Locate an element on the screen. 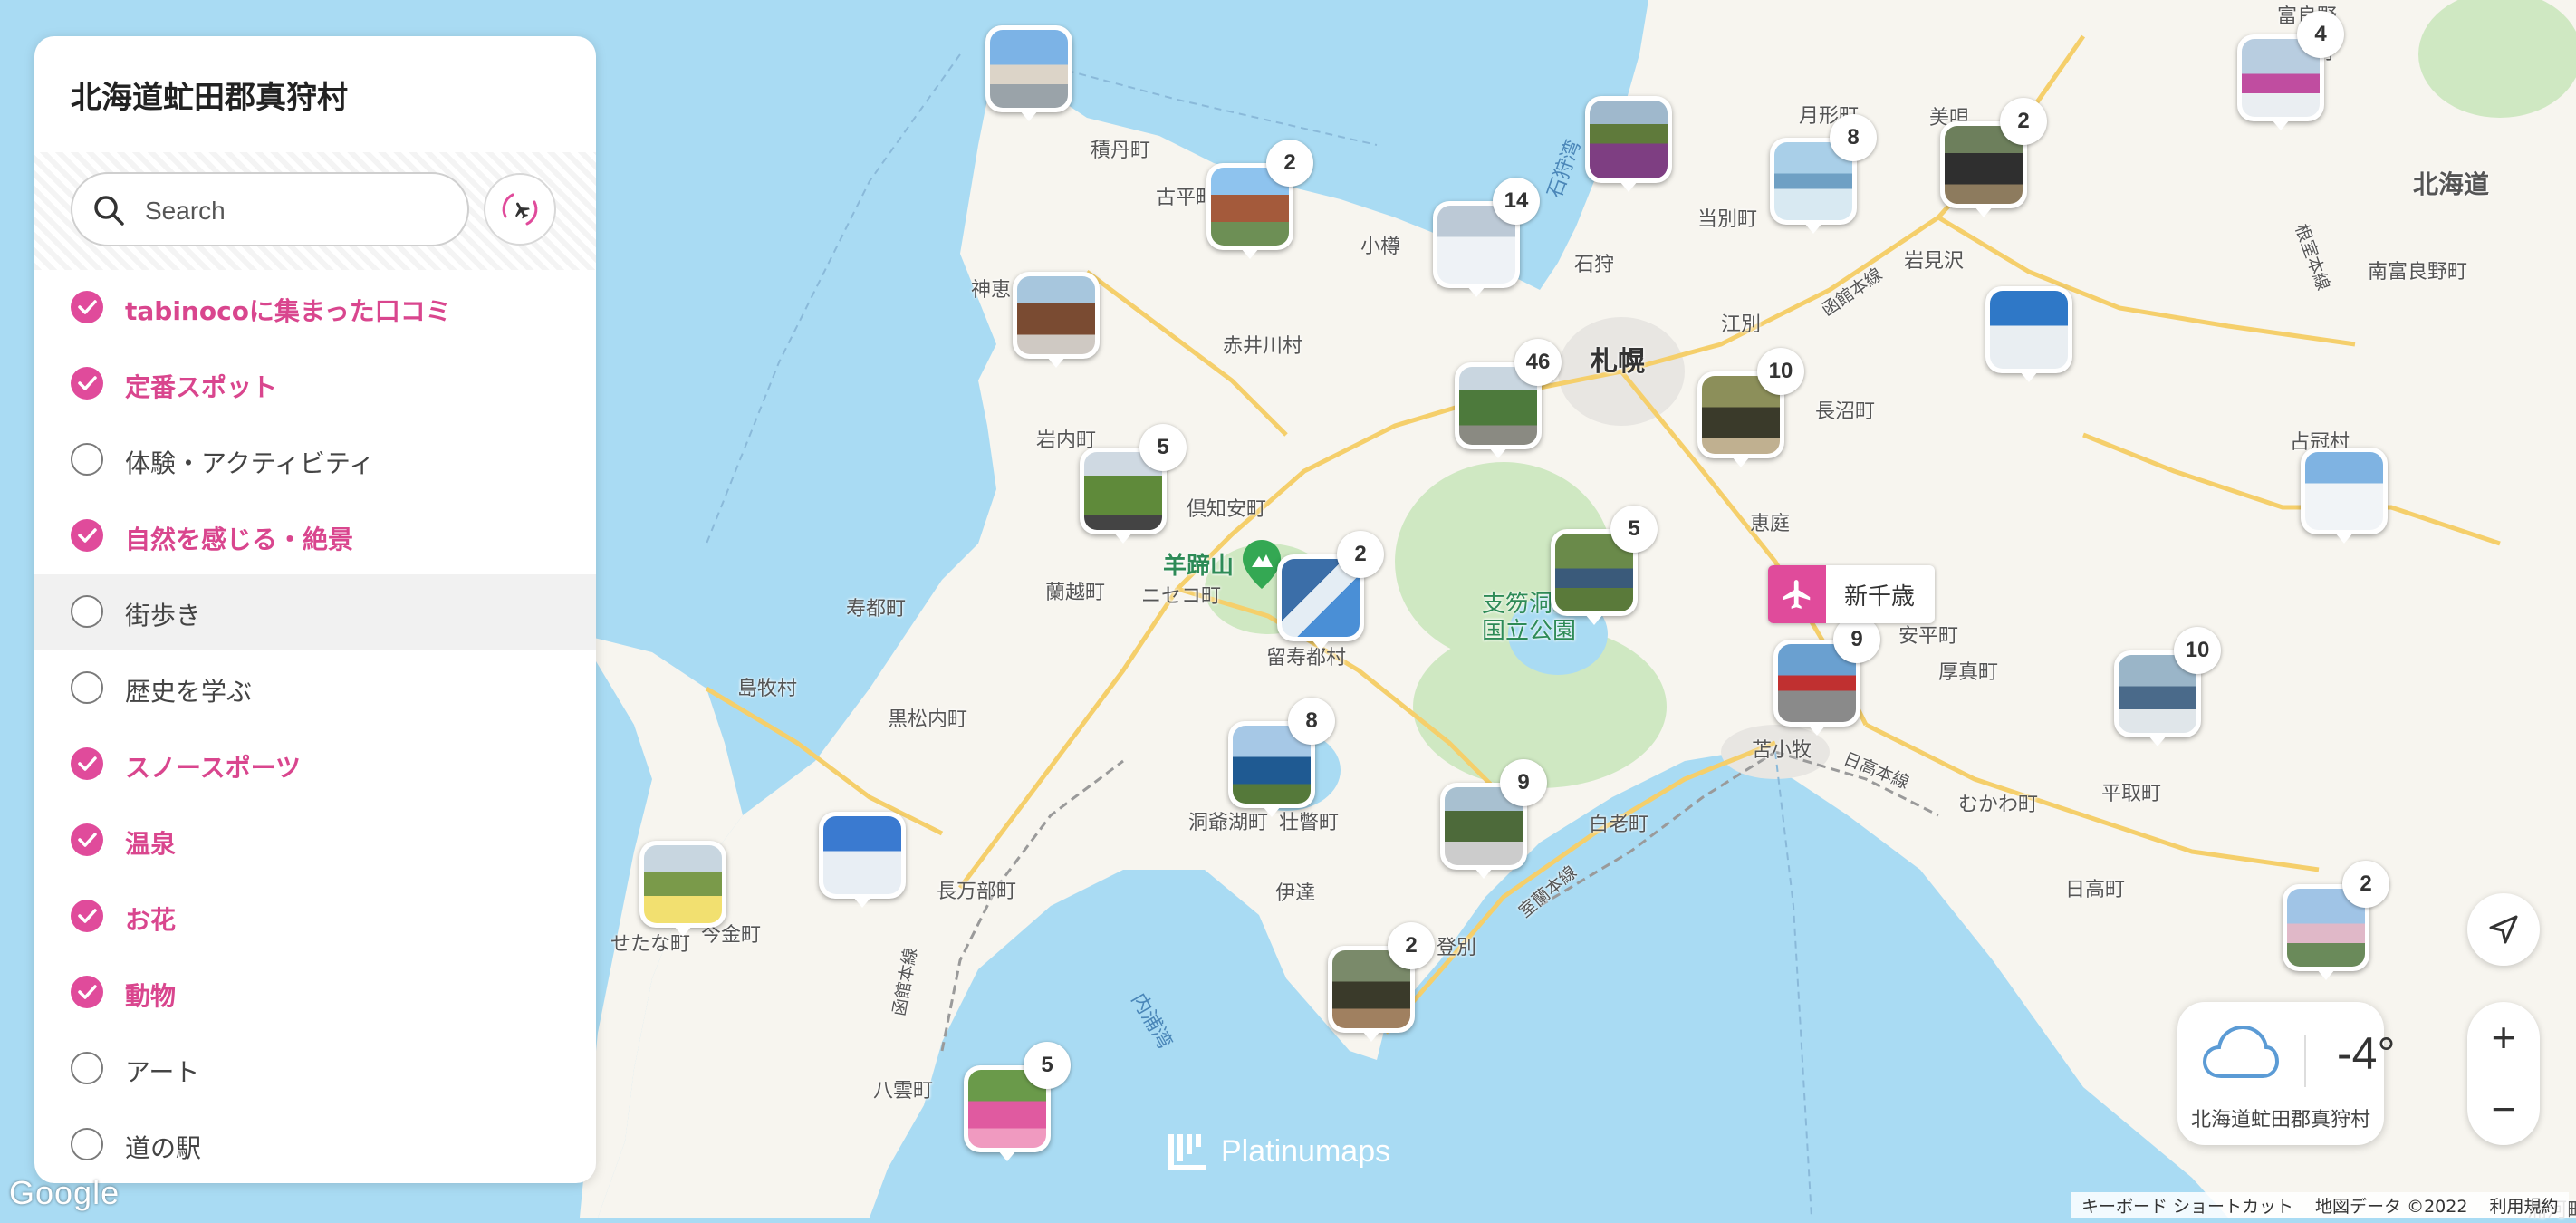 This screenshot has height=1223, width=2576. category-item: 動物 is located at coordinates (315, 993).